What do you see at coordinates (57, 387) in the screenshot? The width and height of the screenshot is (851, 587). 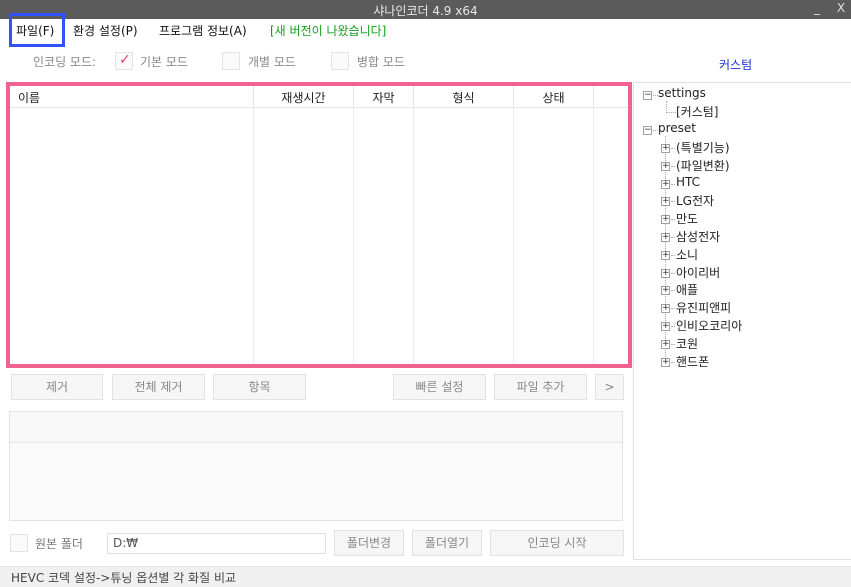 I see `remove-button: 제거` at bounding box center [57, 387].